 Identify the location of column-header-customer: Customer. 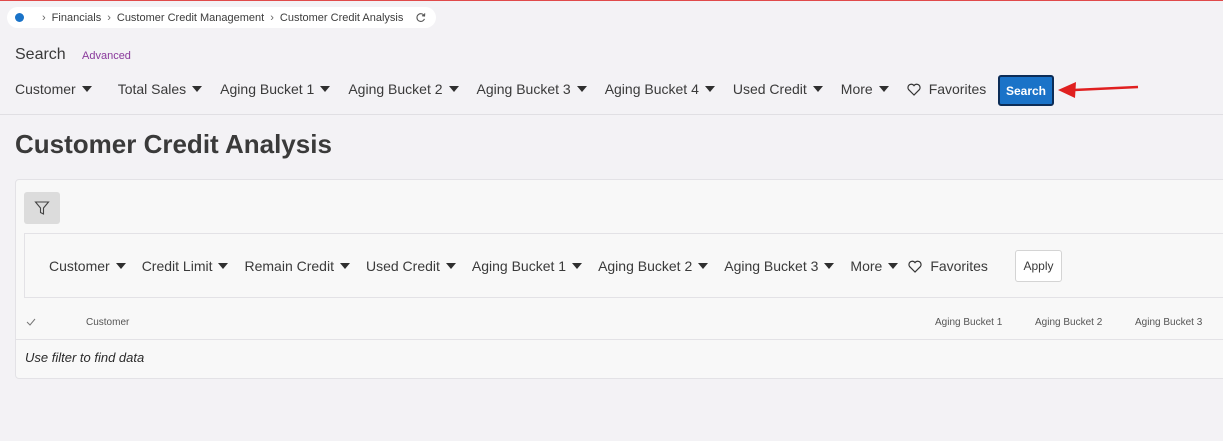
(107, 322).